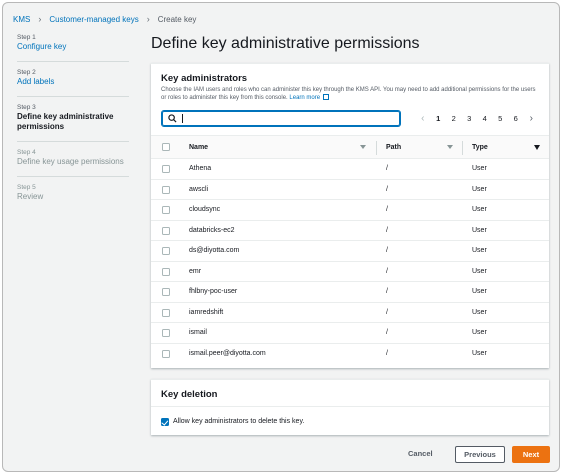 This screenshot has width=564, height=475. What do you see at coordinates (76, 47) in the screenshot?
I see `step-link-configure-key: Configure key` at bounding box center [76, 47].